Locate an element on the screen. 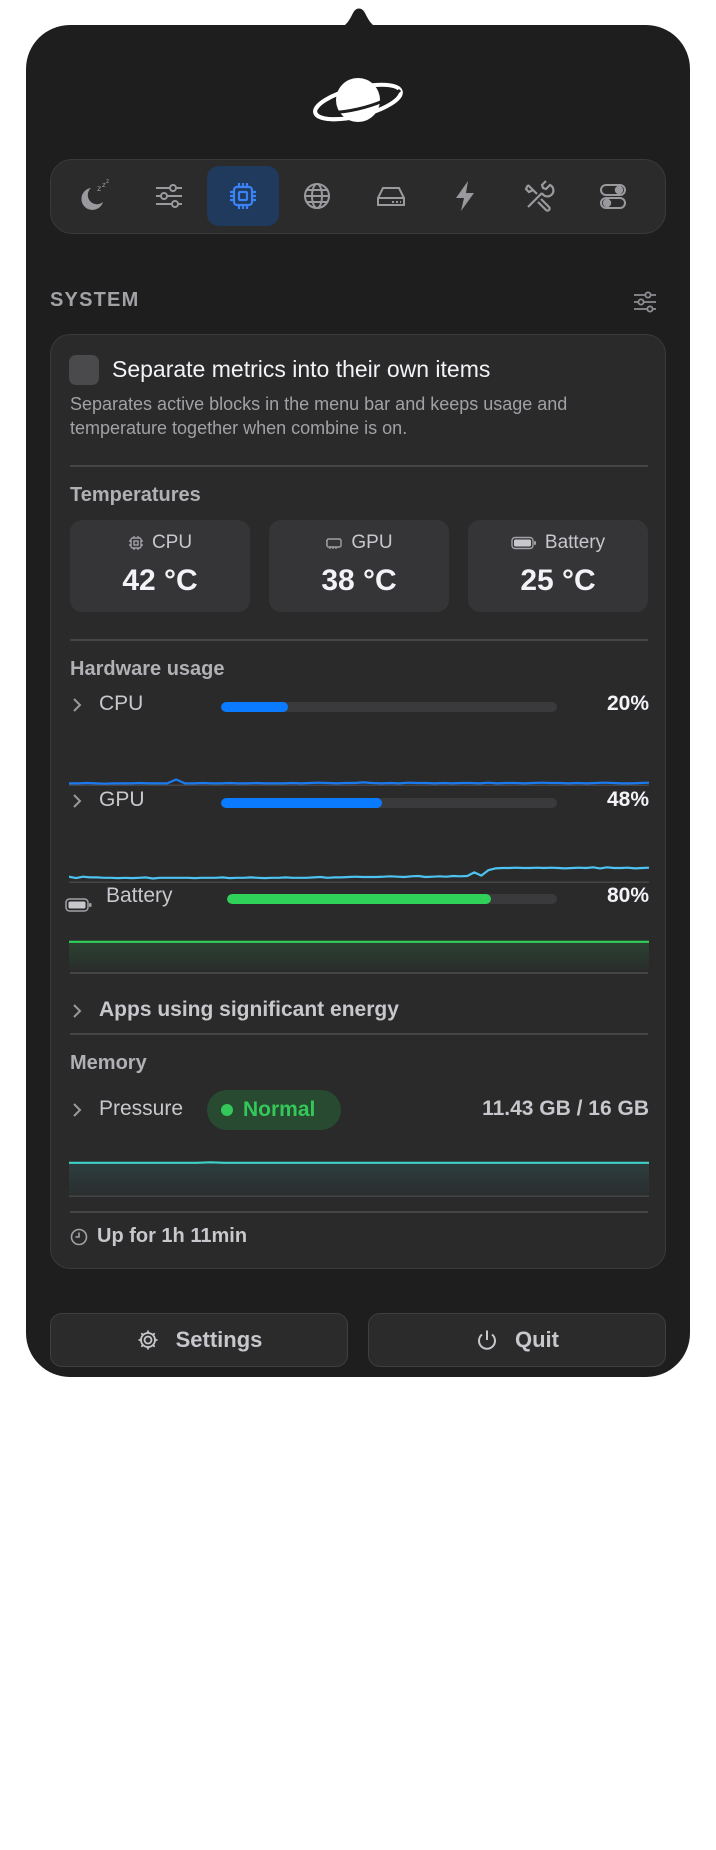 Image resolution: width=716 pixels, height=1850 pixels. quit-button: Quit is located at coordinates (517, 1340).